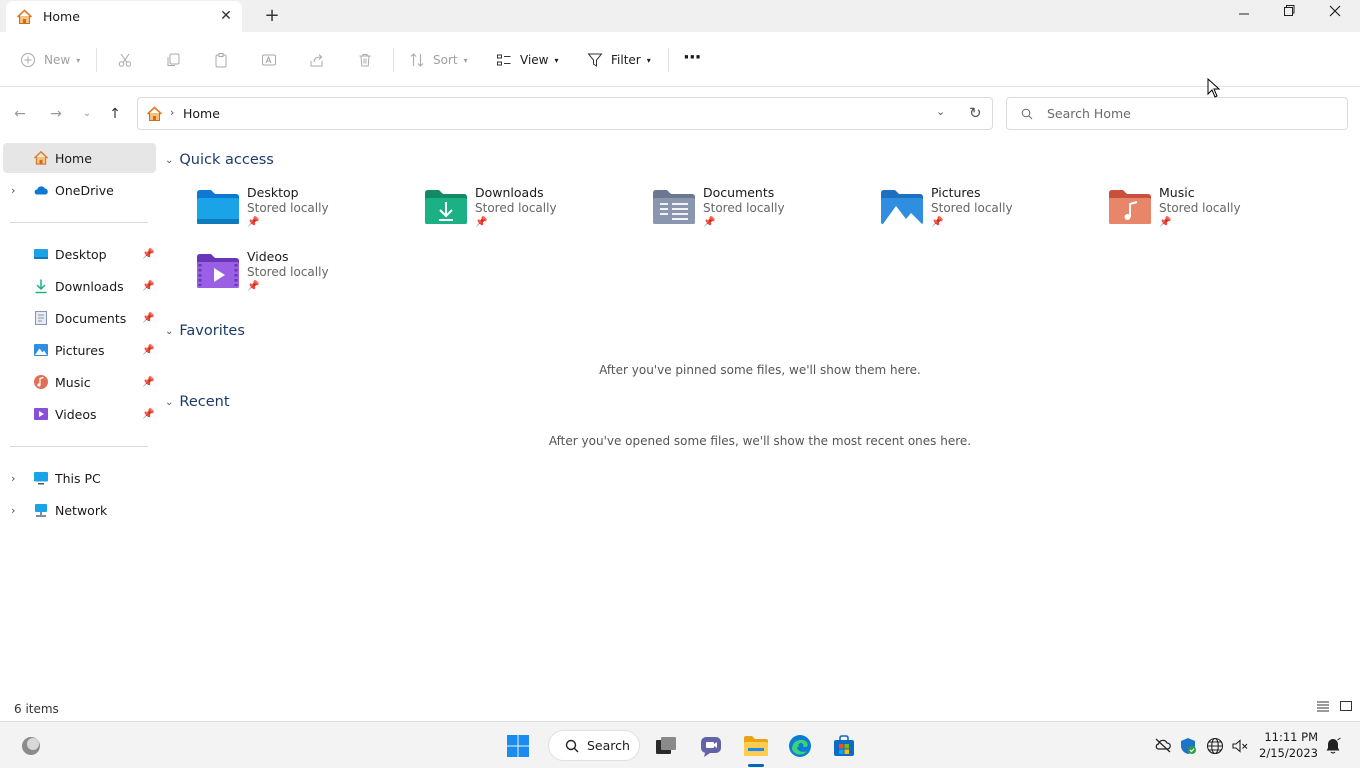 The image size is (1360, 768). Describe the element at coordinates (666, 746) in the screenshot. I see `task-view-button` at that location.